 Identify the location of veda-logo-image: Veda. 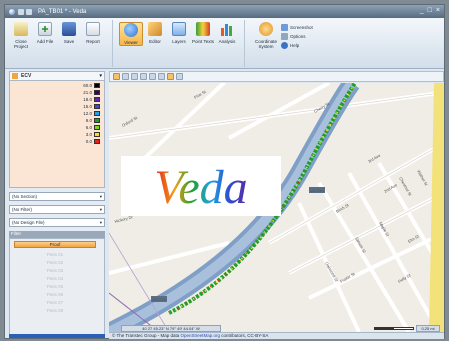
(200, 187).